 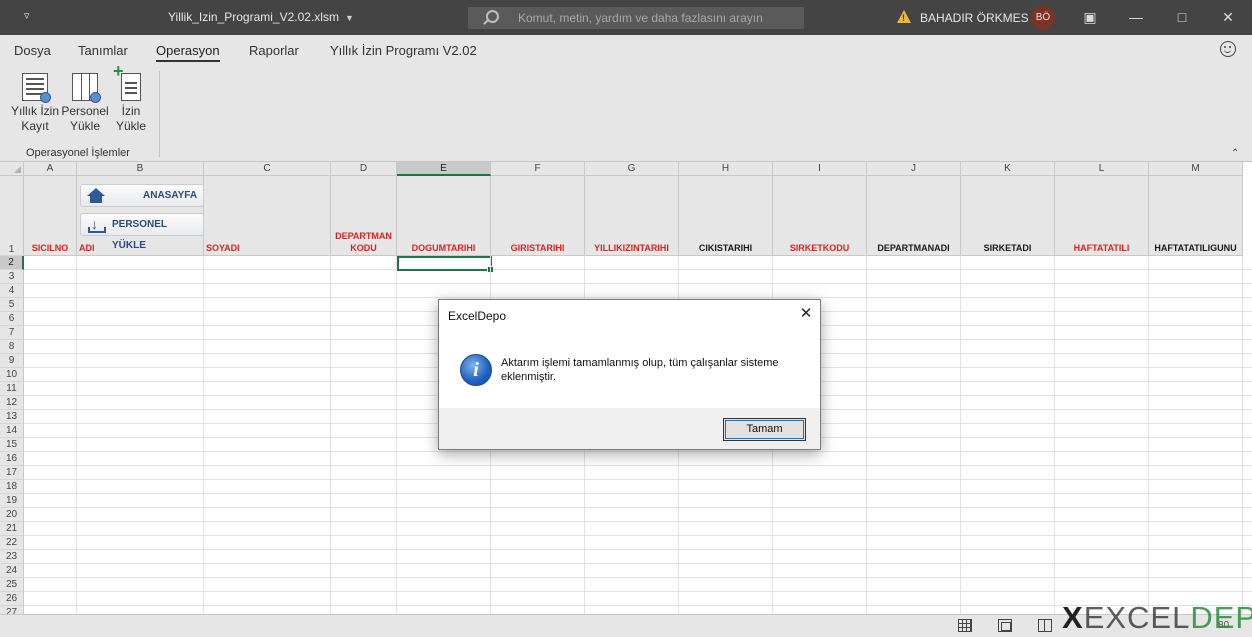 I want to click on row-header-25: 25, so click(x=12, y=585).